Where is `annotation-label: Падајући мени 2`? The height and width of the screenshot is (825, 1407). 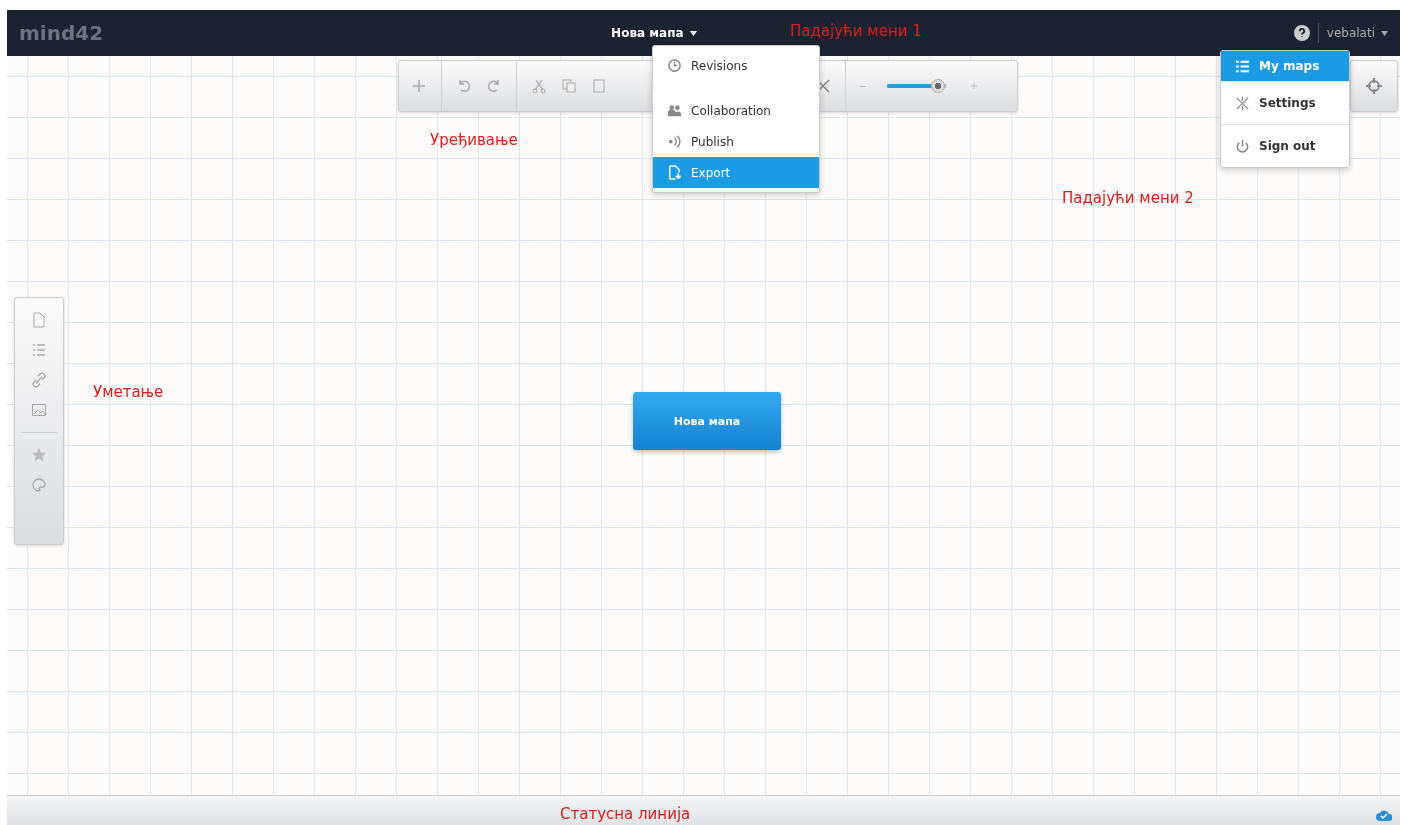
annotation-label: Падајући мени 2 is located at coordinates (1128, 198).